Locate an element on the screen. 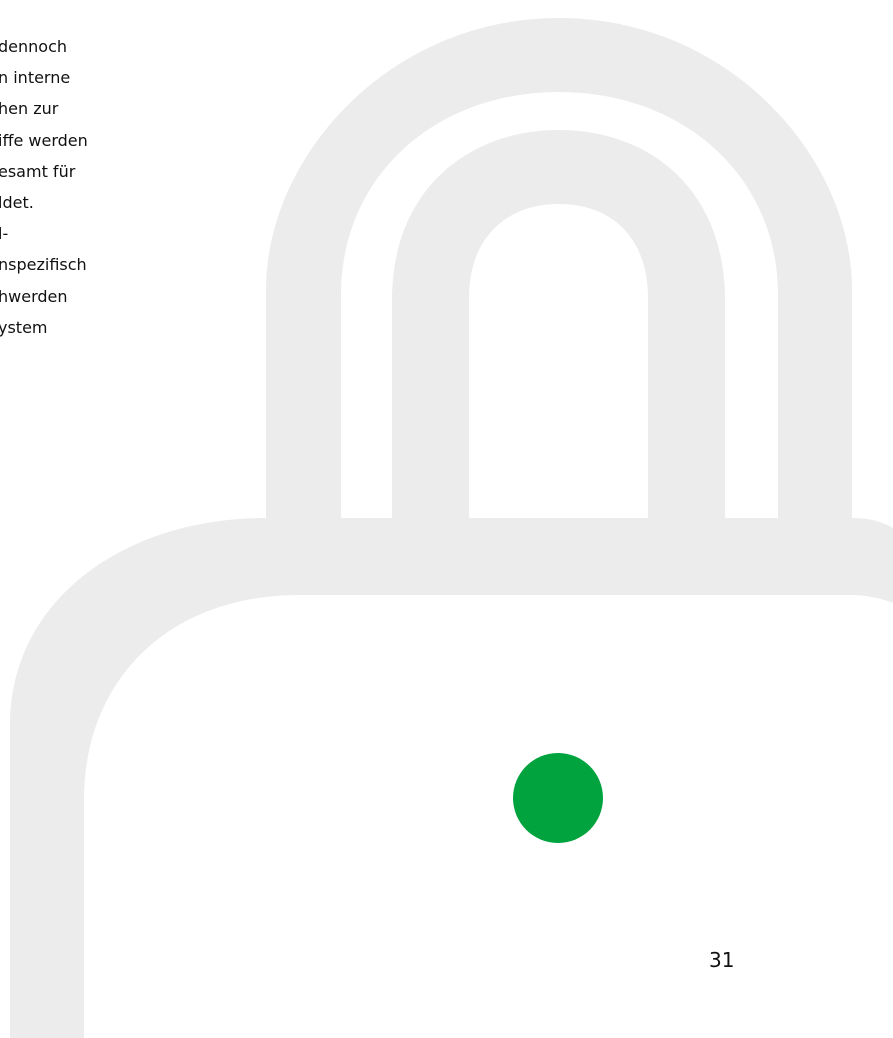 The image size is (893, 1038). padlock-shackle-inner-icon is located at coordinates (558, 324).